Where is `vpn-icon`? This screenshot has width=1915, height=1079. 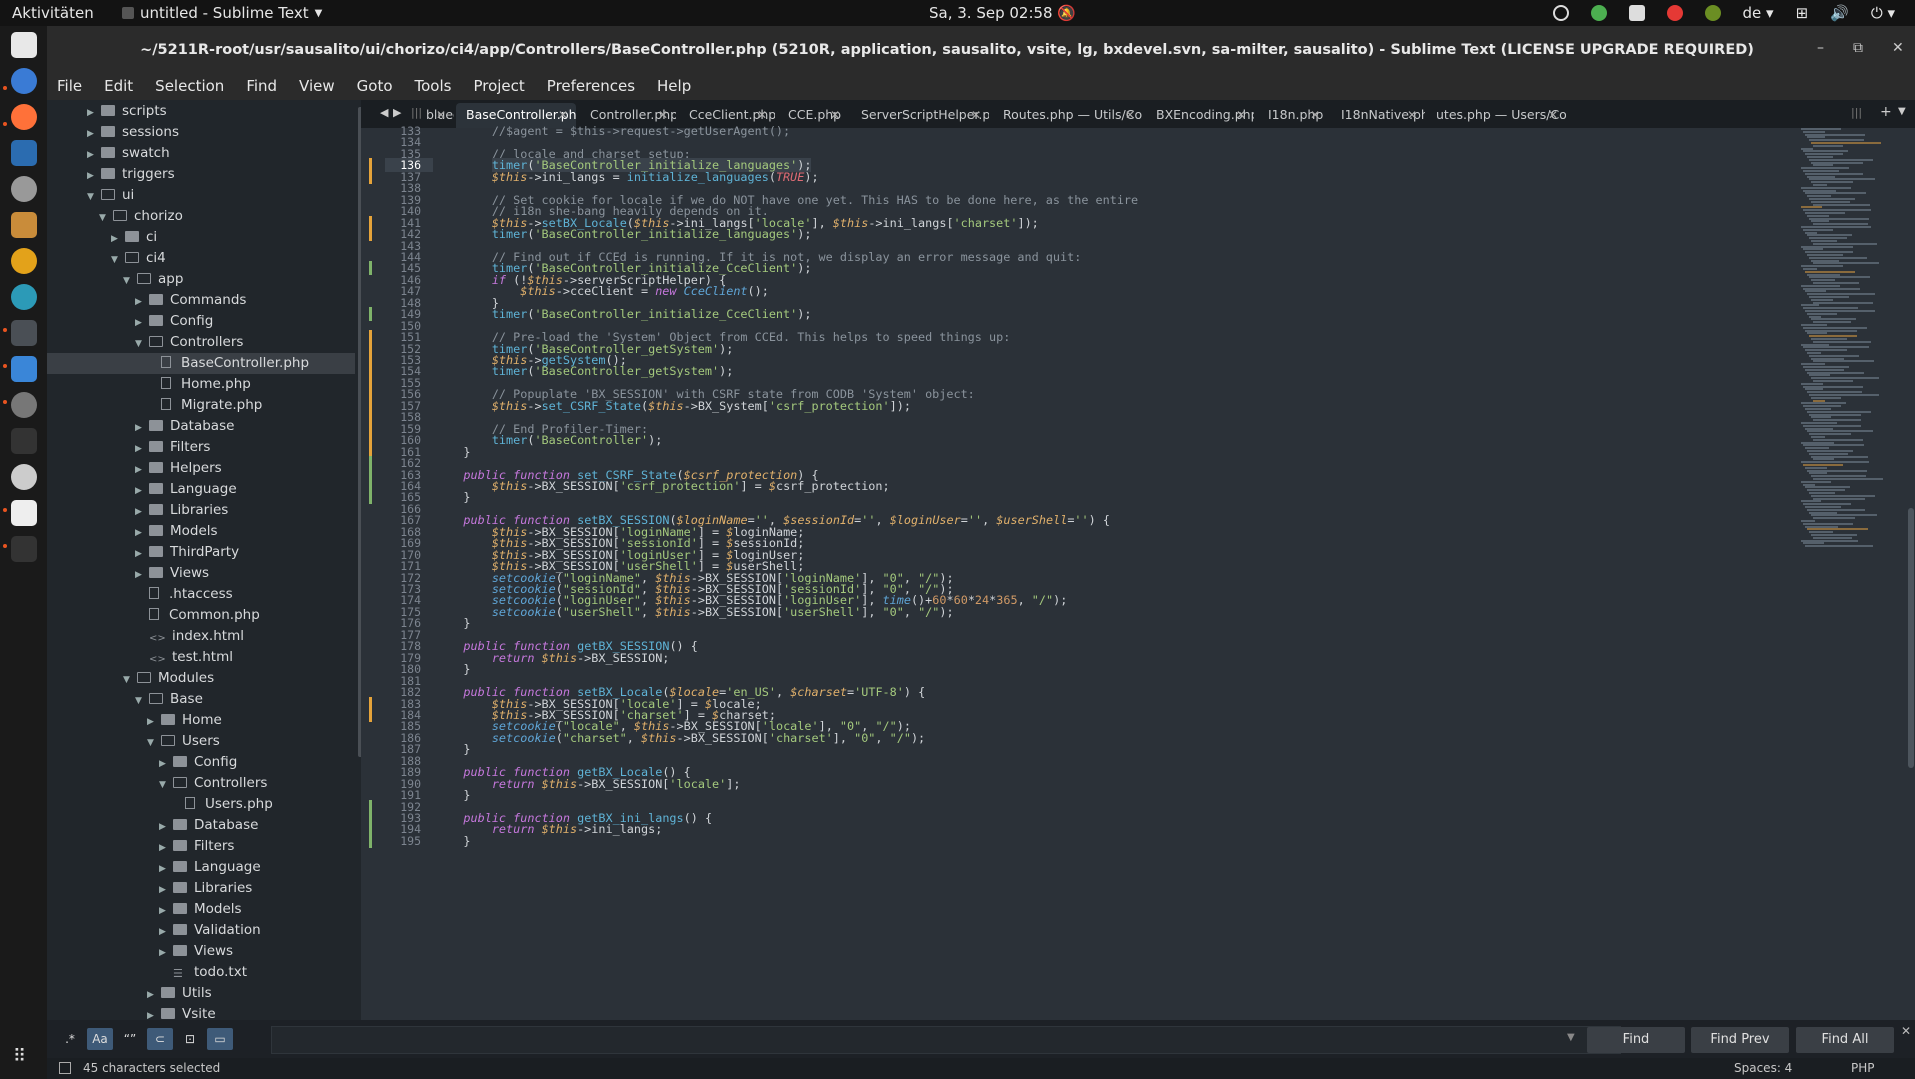
vpn-icon is located at coordinates (1712, 13).